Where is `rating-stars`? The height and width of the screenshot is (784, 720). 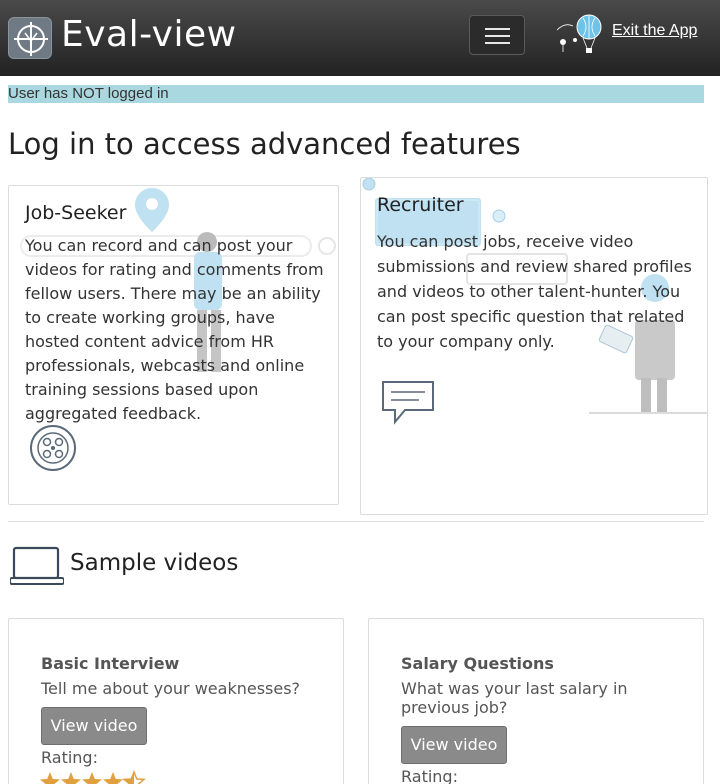 rating-stars is located at coordinates (94, 776).